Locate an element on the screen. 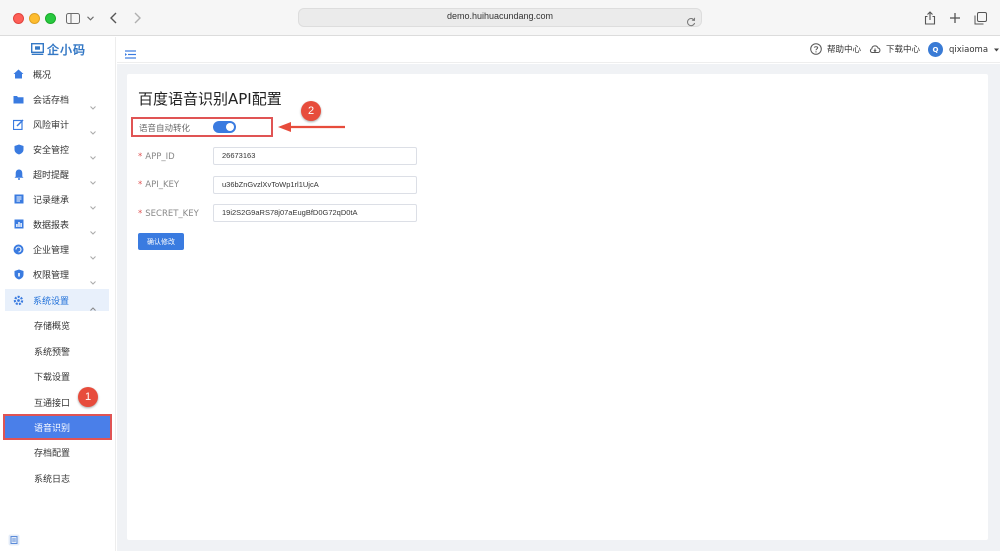  sidebar-item-label: 安全管控 is located at coordinates (51, 150).